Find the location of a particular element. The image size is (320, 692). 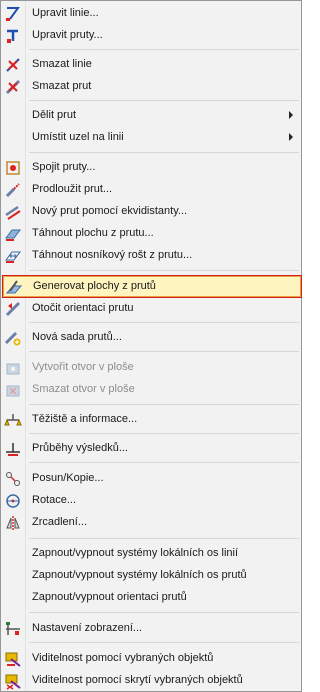

edit-lines-icon is located at coordinates (13, 14).